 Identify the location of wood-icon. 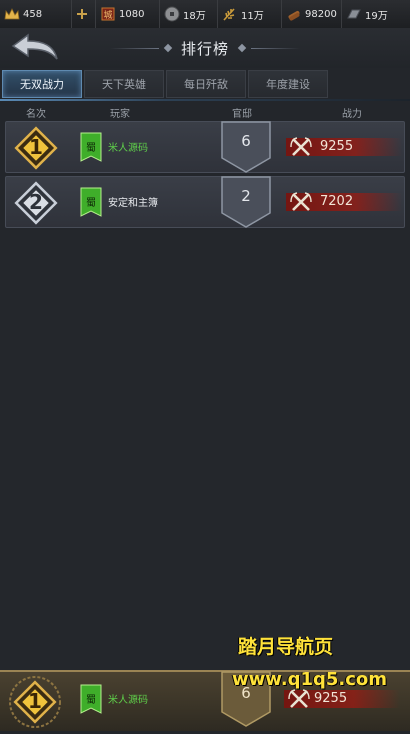
(294, 14).